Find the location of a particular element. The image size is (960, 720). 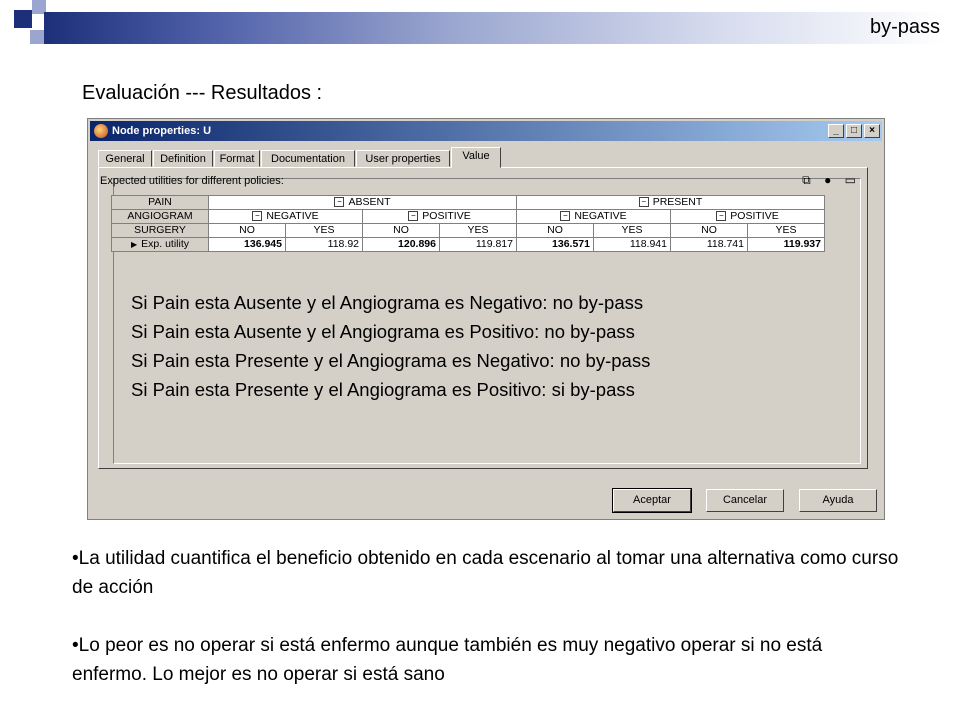

utility-cell: 136.945 is located at coordinates (247, 244).